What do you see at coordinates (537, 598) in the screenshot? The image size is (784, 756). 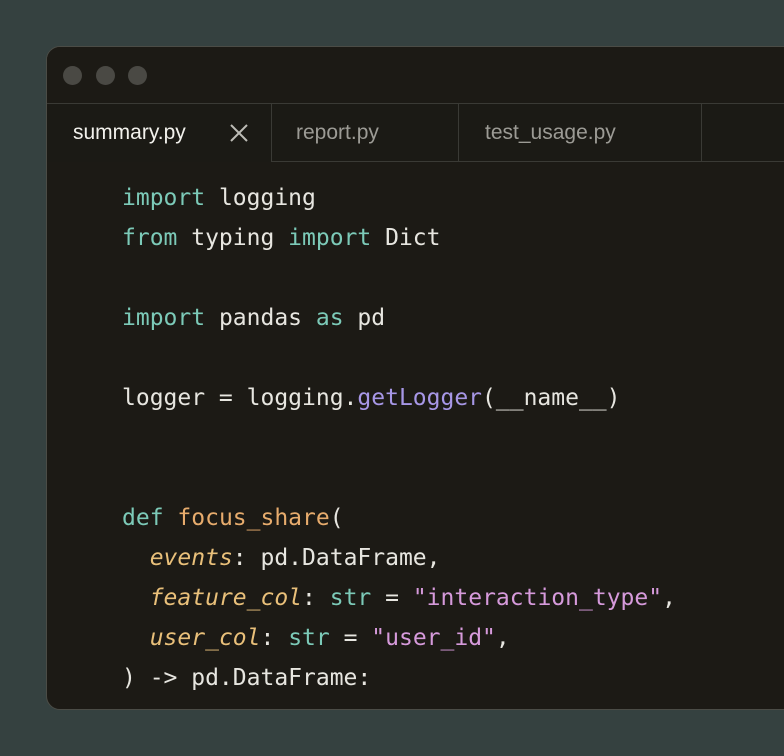 I see `code-token: "interaction_type"` at bounding box center [537, 598].